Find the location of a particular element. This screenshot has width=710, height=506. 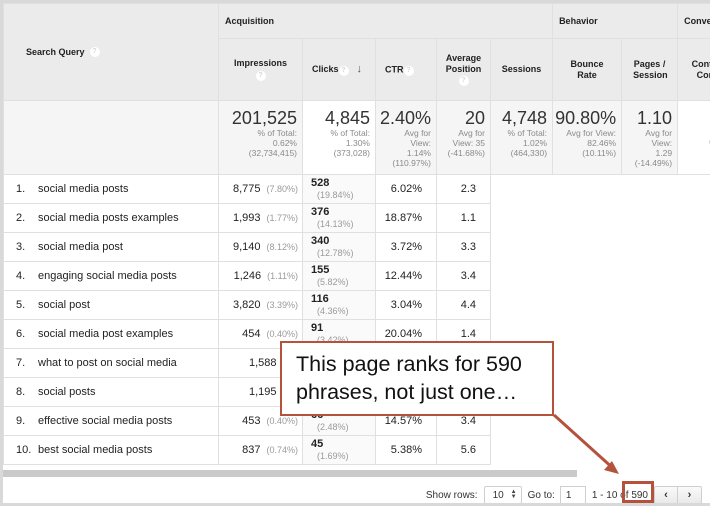

query-cell: 10. best social media posts is located at coordinates (111, 450).